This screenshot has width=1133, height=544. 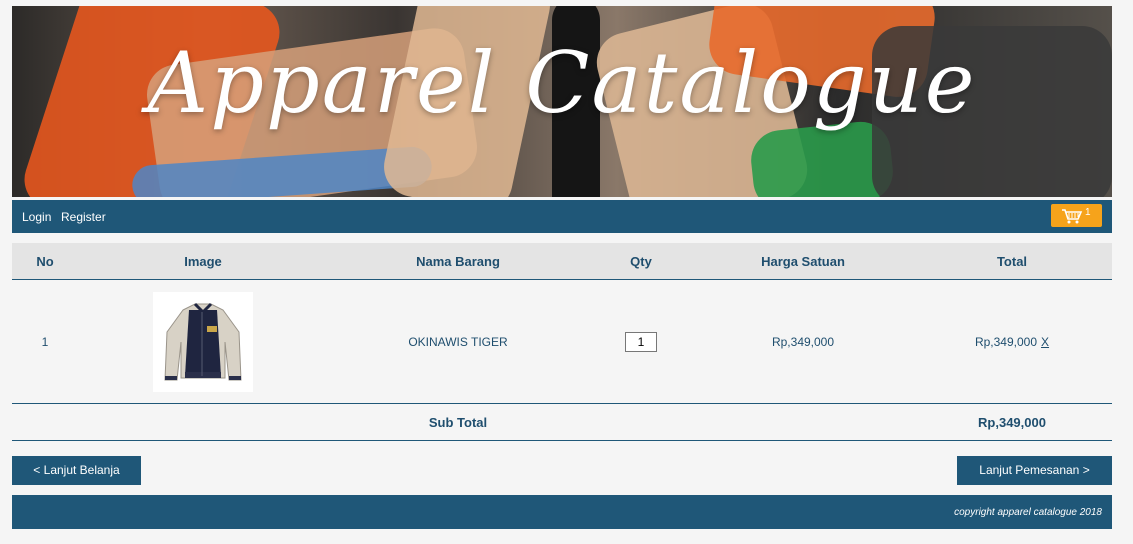 I want to click on quantity-input, so click(x=641, y=341).